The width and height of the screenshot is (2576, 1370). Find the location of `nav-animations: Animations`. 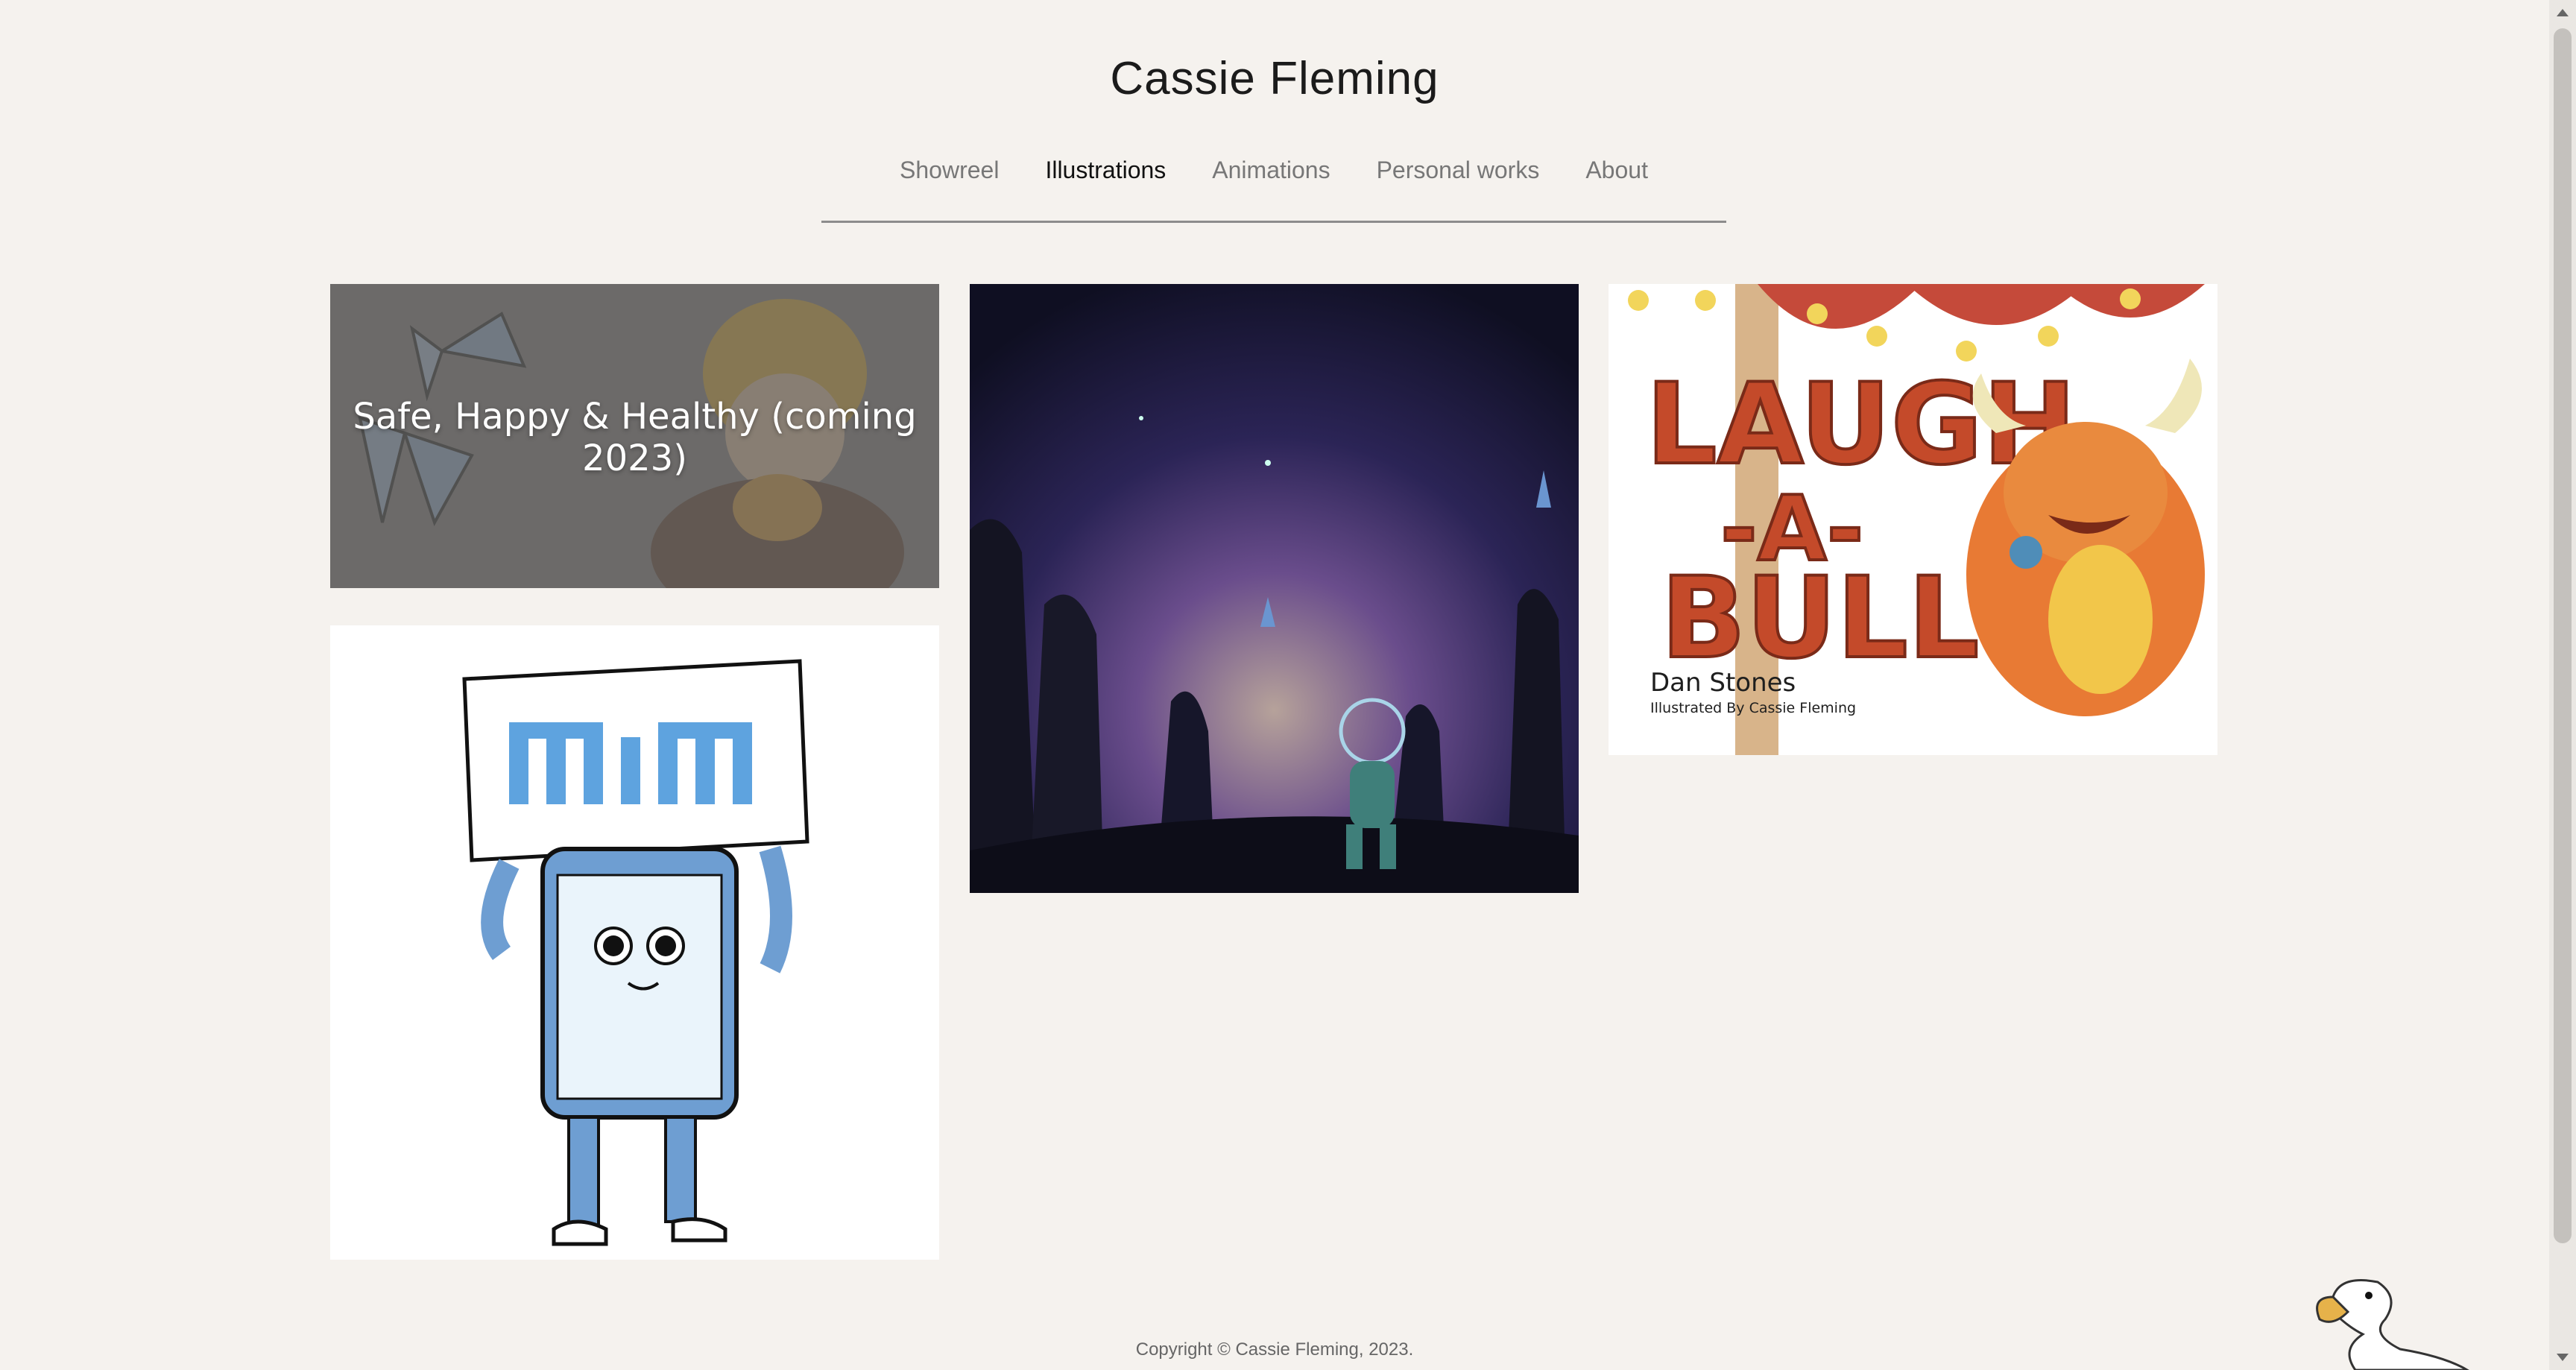

nav-animations: Animations is located at coordinates (1271, 189).